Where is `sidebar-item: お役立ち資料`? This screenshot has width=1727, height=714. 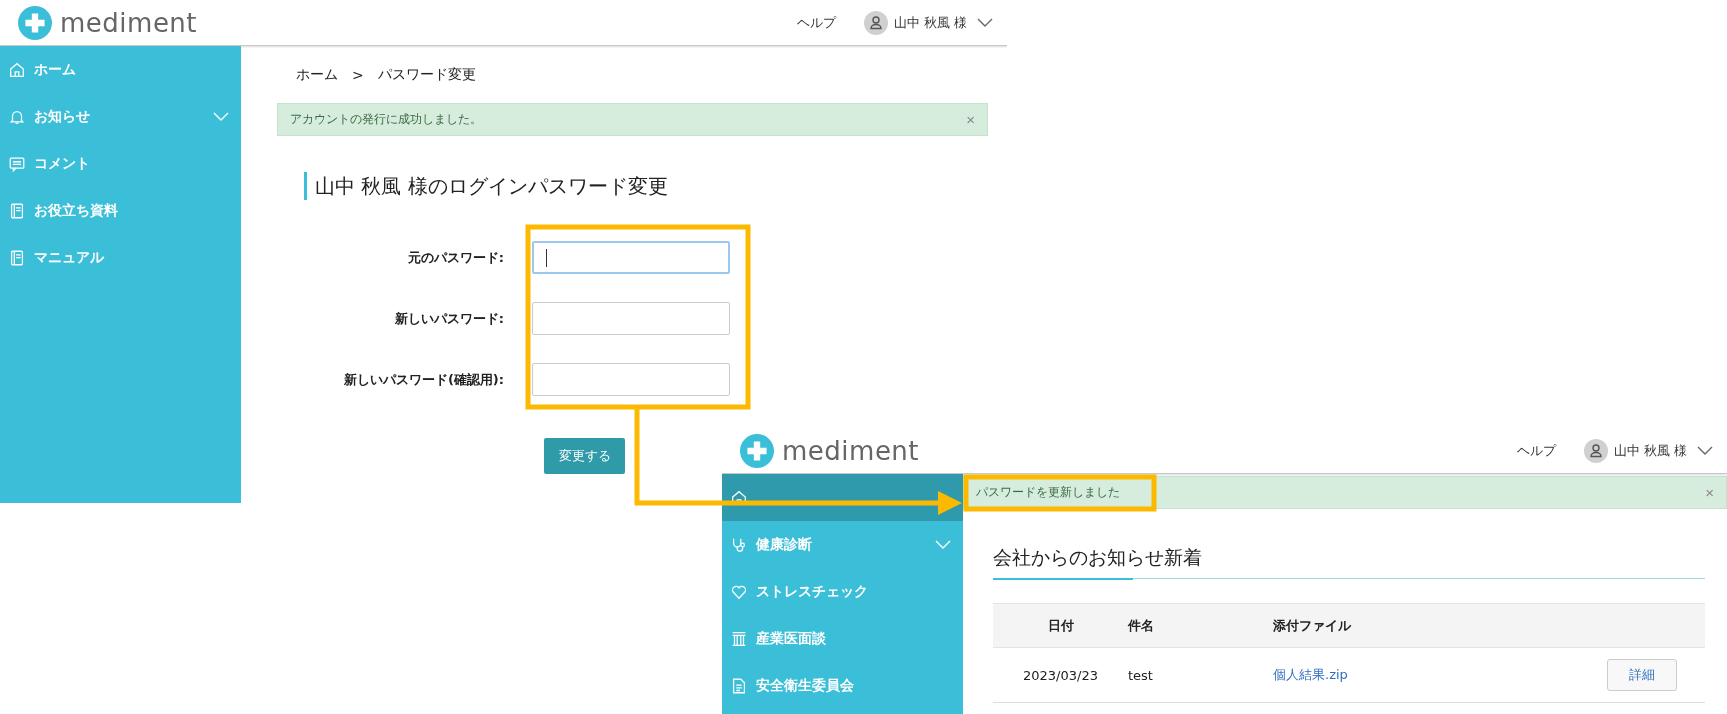
sidebar-item: お役立ち資料 is located at coordinates (120, 210).